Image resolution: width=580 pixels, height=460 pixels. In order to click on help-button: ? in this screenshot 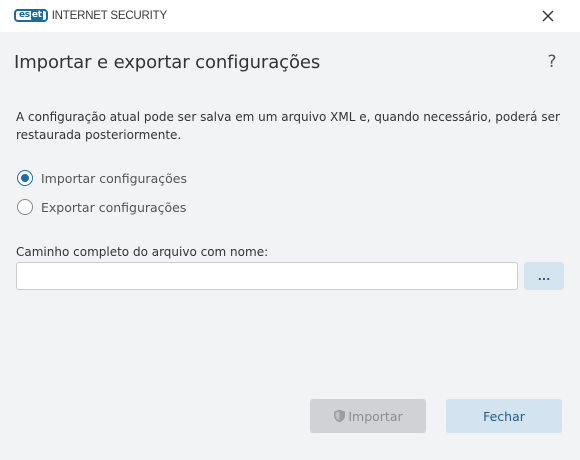, I will do `click(552, 62)`.